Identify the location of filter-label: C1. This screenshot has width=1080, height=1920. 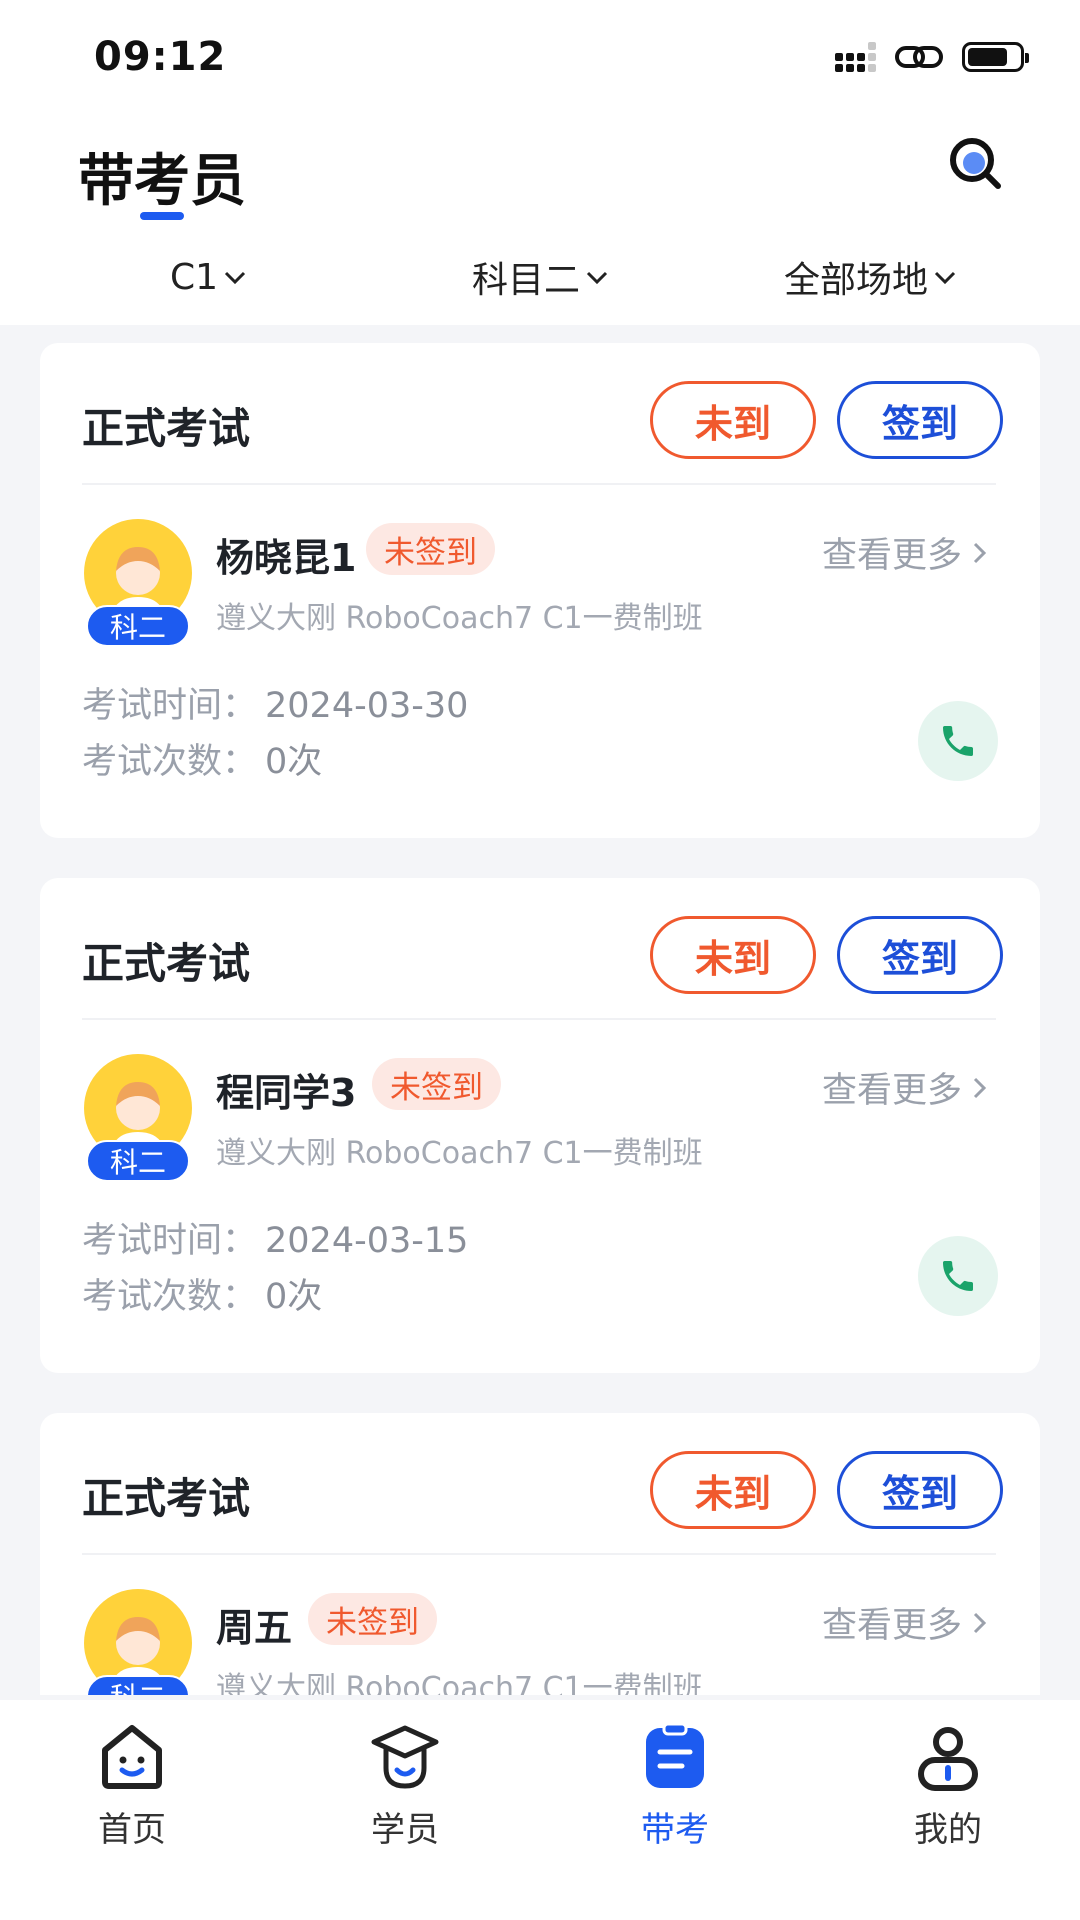
(194, 277).